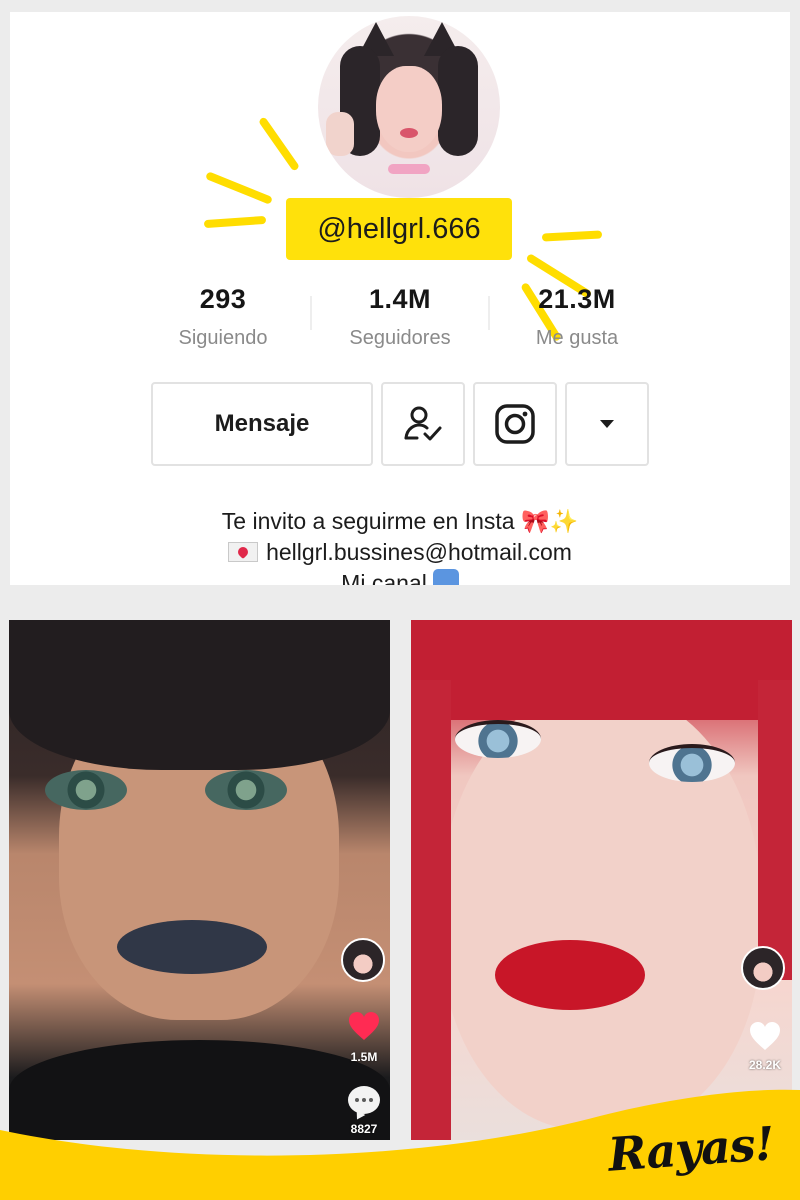 The height and width of the screenshot is (1200, 800). What do you see at coordinates (765, 1065) in the screenshot?
I see `like-count: 28.2K` at bounding box center [765, 1065].